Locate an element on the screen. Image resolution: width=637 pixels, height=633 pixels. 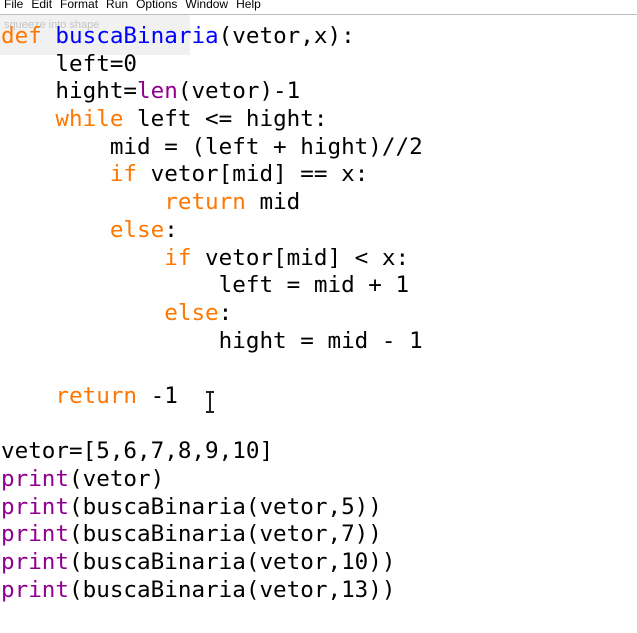
menu-item-edit: Edit is located at coordinates (41, 5).